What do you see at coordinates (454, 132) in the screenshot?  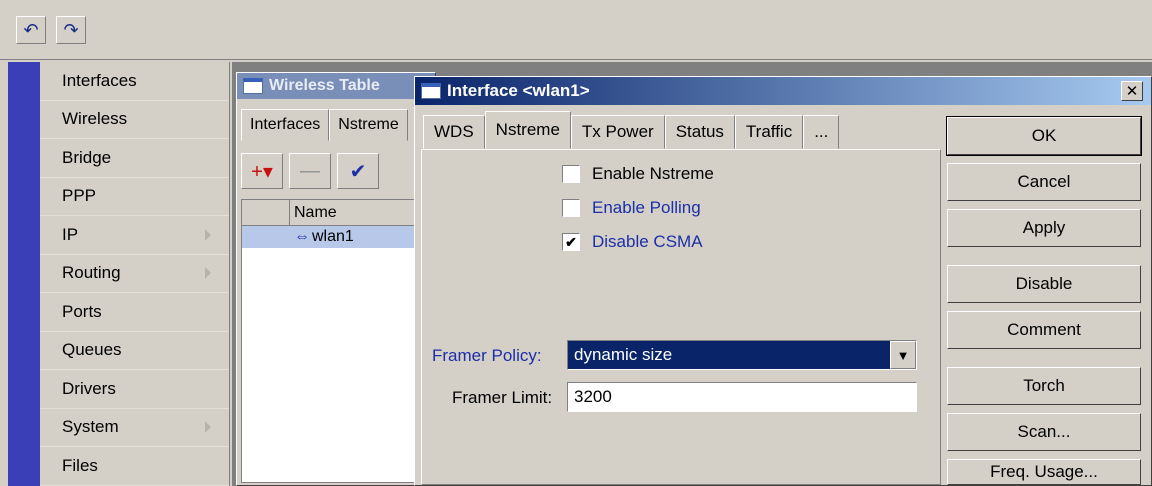 I see `tab-wds: WDS` at bounding box center [454, 132].